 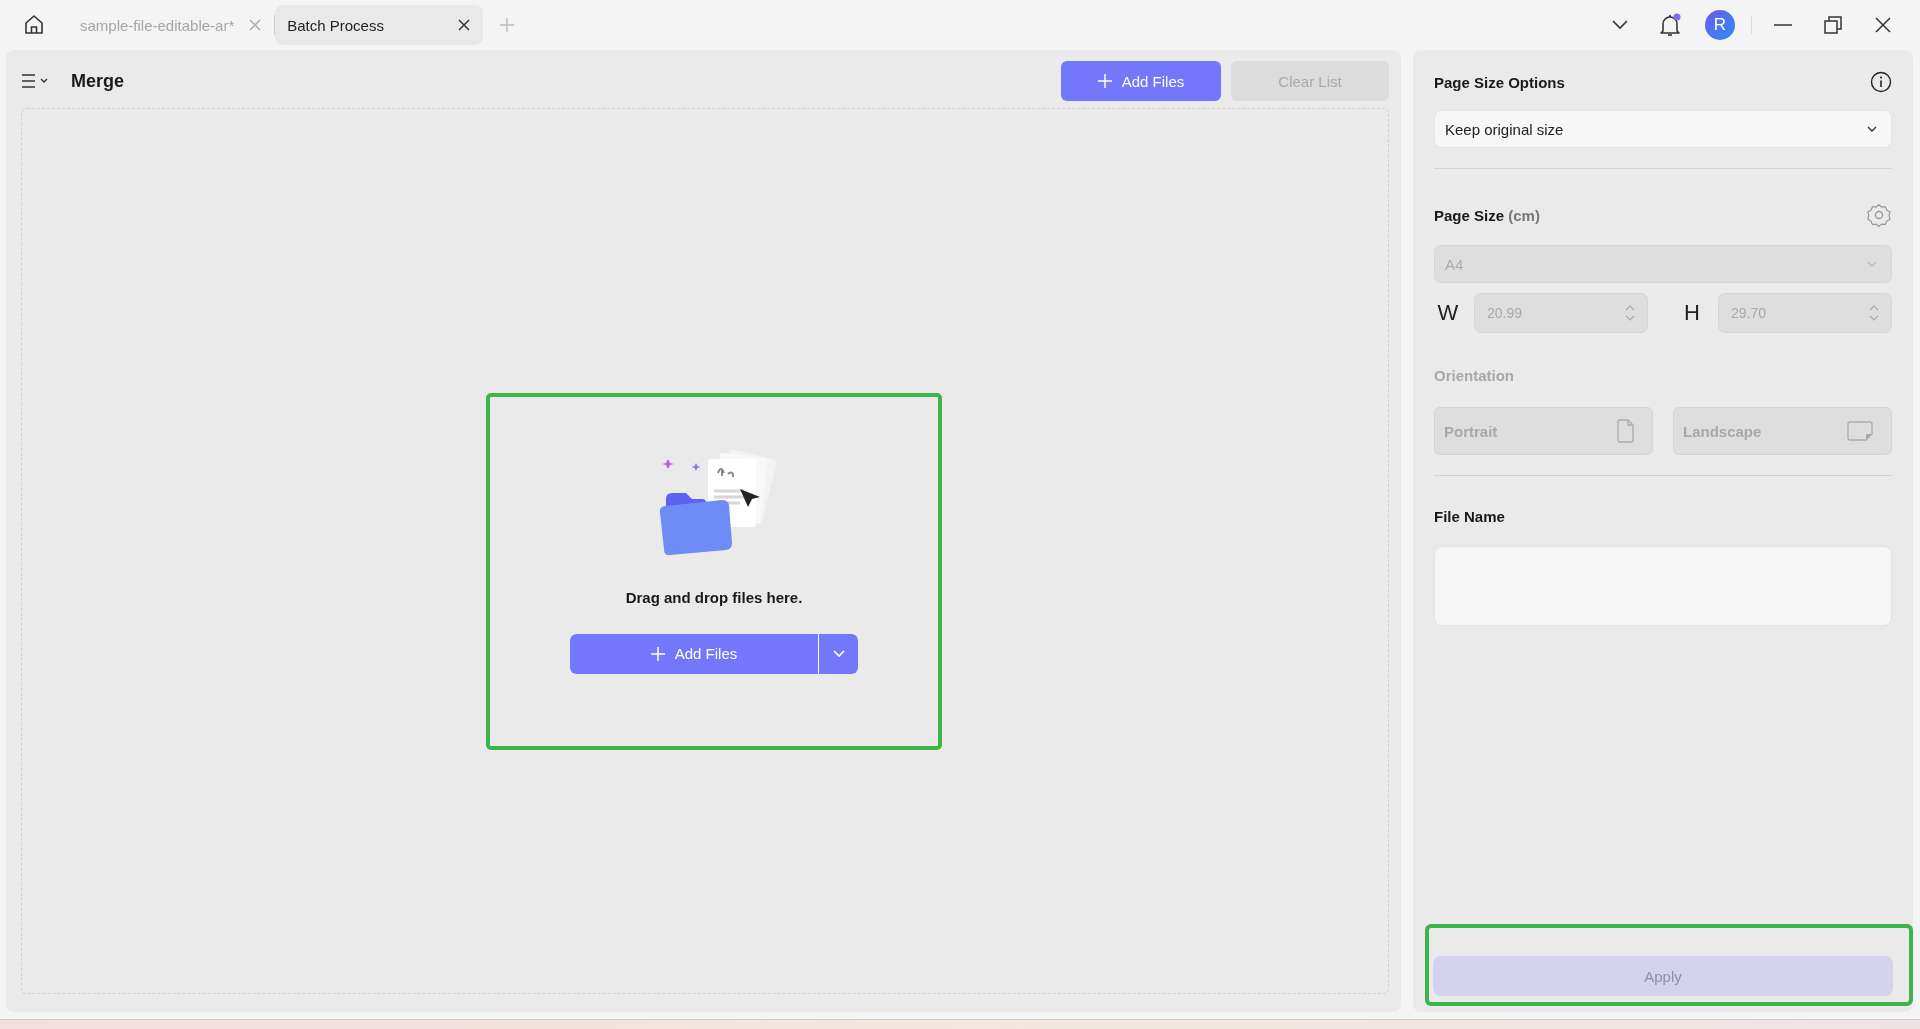 I want to click on section-label: Page Size (cm), so click(x=1487, y=215).